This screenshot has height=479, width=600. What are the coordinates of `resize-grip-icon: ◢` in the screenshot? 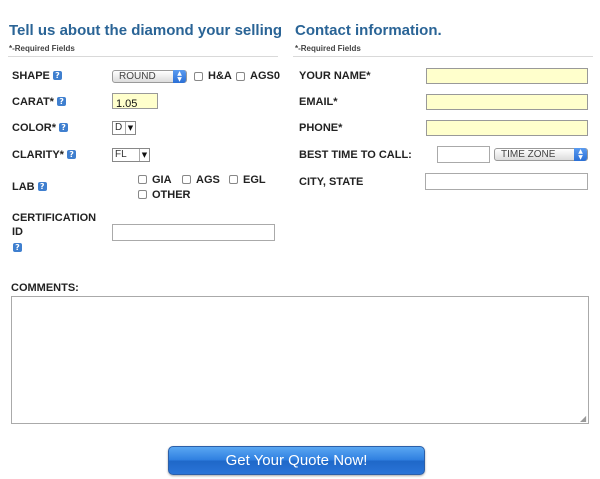 It's located at (584, 419).